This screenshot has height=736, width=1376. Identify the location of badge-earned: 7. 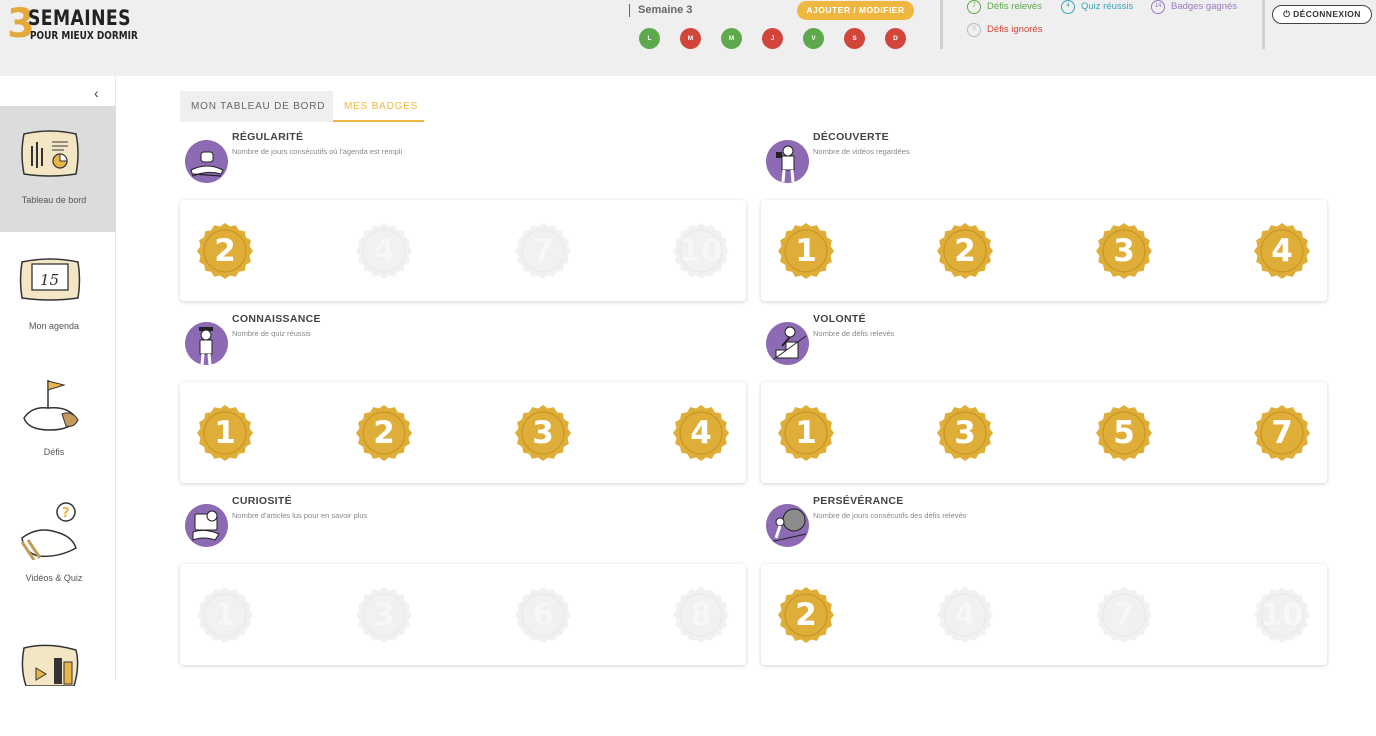
(1282, 433).